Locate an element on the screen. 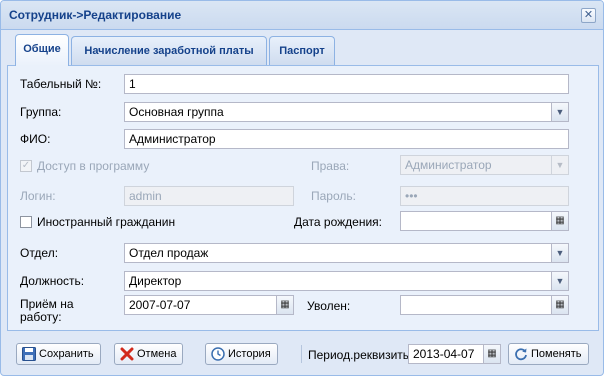  period-date-input: 2013-04-07 ▦ is located at coordinates (454, 354).